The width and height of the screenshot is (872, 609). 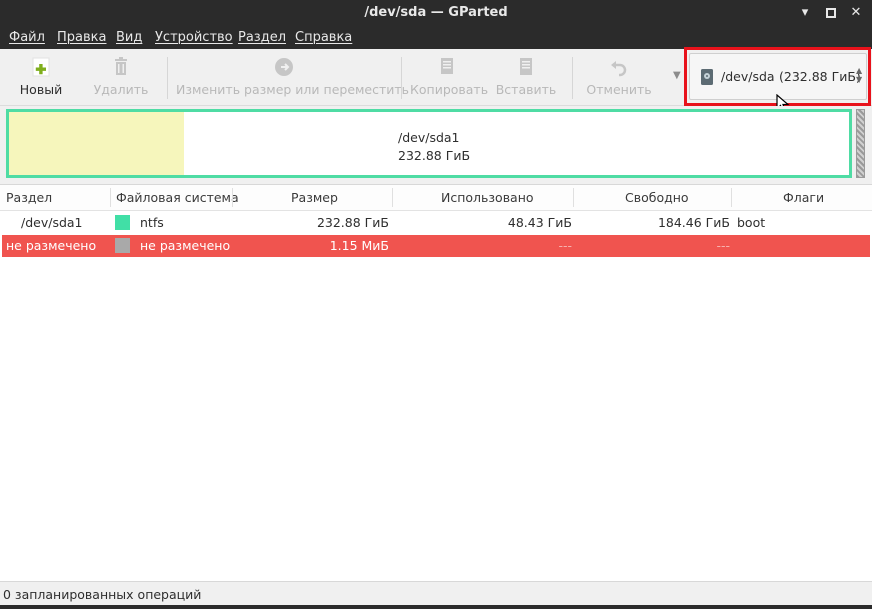 What do you see at coordinates (436, 607) in the screenshot?
I see `window-bottom-edge` at bounding box center [436, 607].